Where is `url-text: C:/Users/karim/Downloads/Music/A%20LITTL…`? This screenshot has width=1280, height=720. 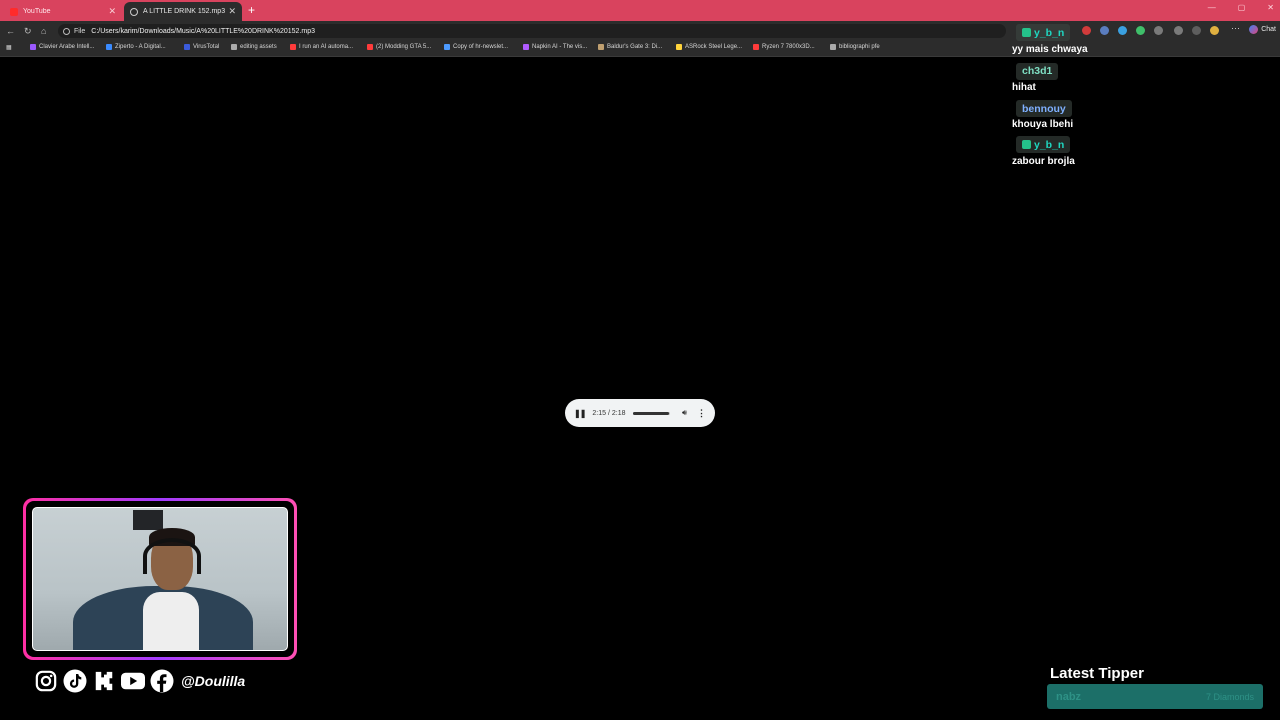 url-text: C:/Users/karim/Downloads/Music/A%20LITTL… is located at coordinates (203, 31).